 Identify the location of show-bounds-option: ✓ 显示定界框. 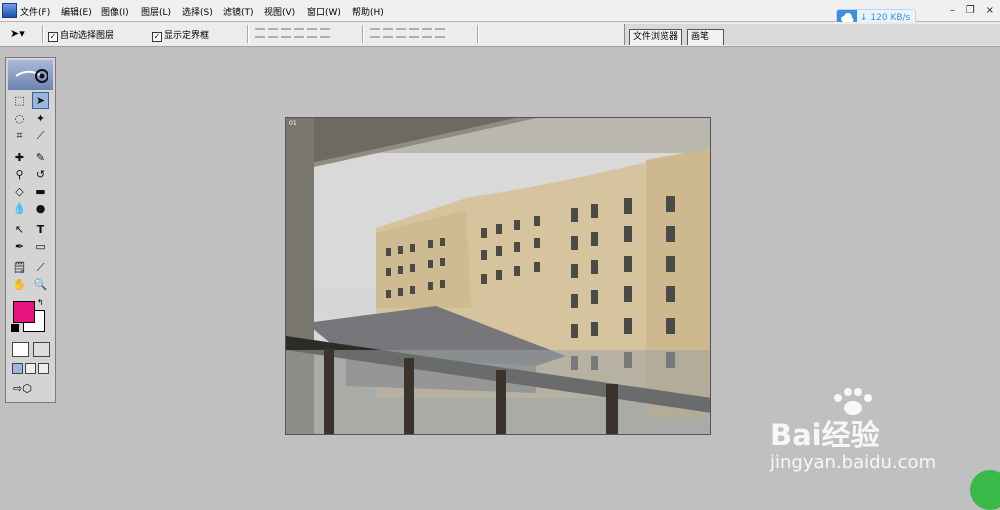
(180, 35).